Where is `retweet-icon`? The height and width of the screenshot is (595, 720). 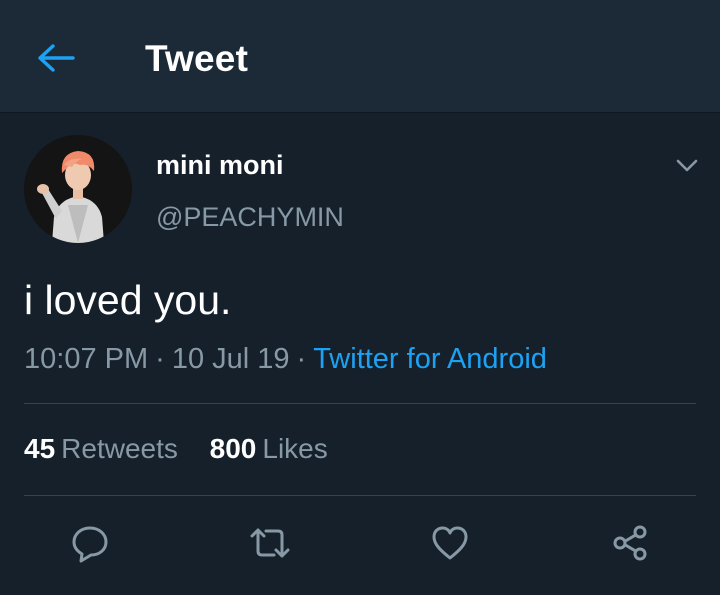 retweet-icon is located at coordinates (270, 543).